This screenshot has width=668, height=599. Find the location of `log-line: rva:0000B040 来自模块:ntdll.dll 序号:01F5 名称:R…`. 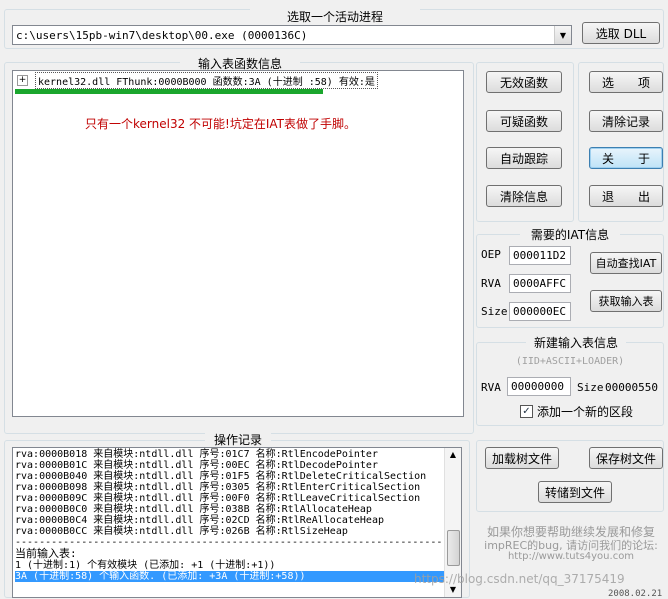

log-line: rva:0000B040 来自模块:ntdll.dll 序号:01F5 名称:R… is located at coordinates (221, 476).